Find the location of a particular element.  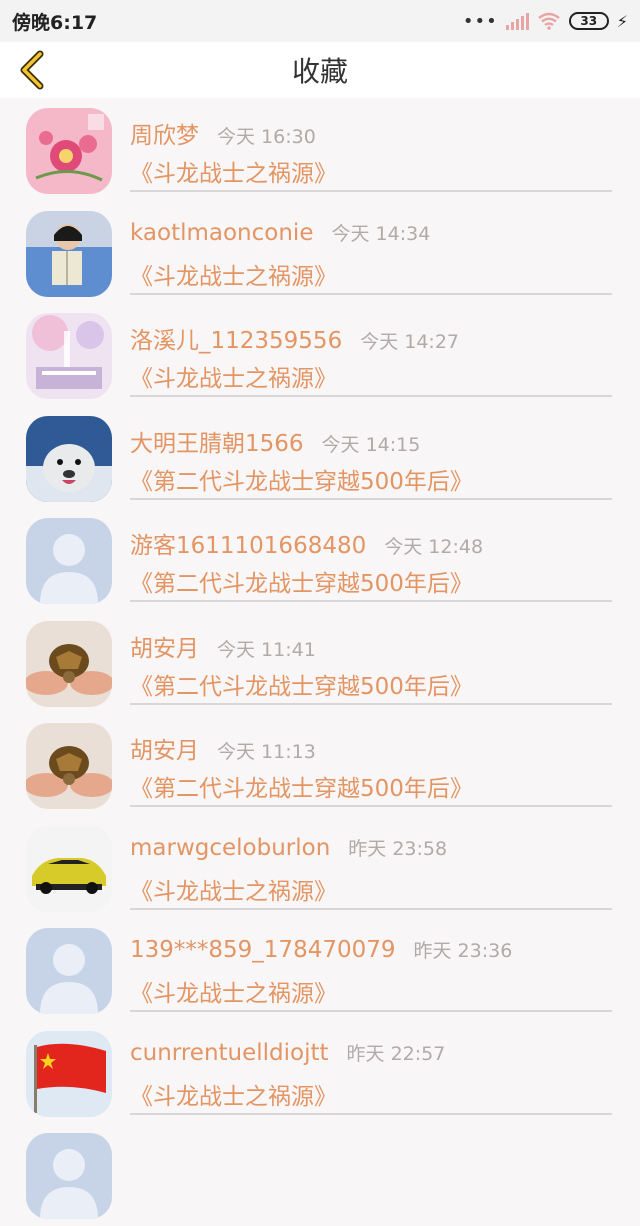

name-line: 洛溪儿_112359556 今天 14:27 is located at coordinates (294, 338).